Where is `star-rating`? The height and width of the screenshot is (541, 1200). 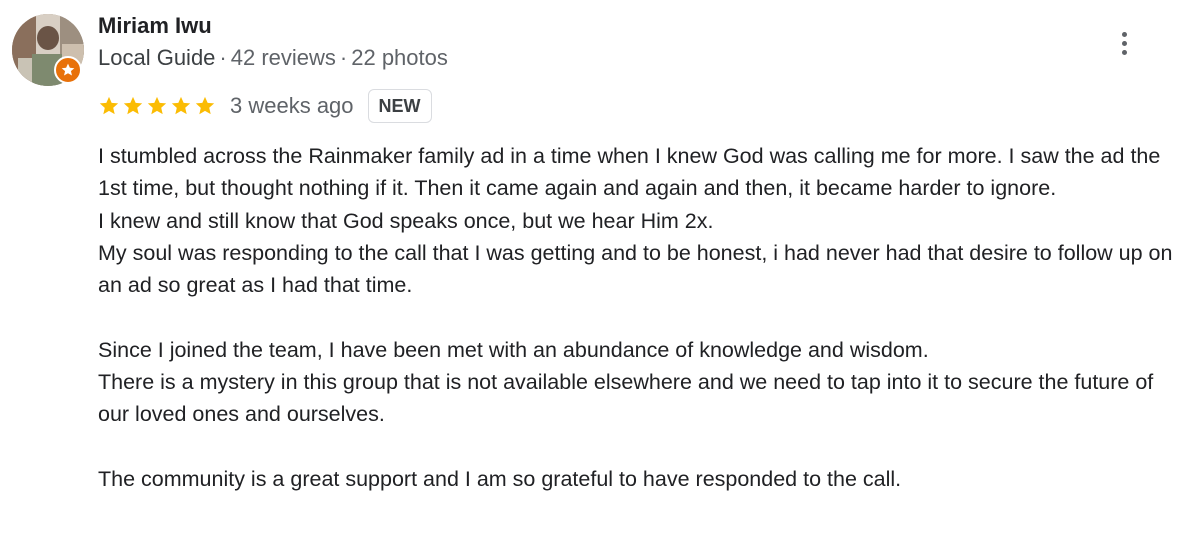
star-rating is located at coordinates (157, 106).